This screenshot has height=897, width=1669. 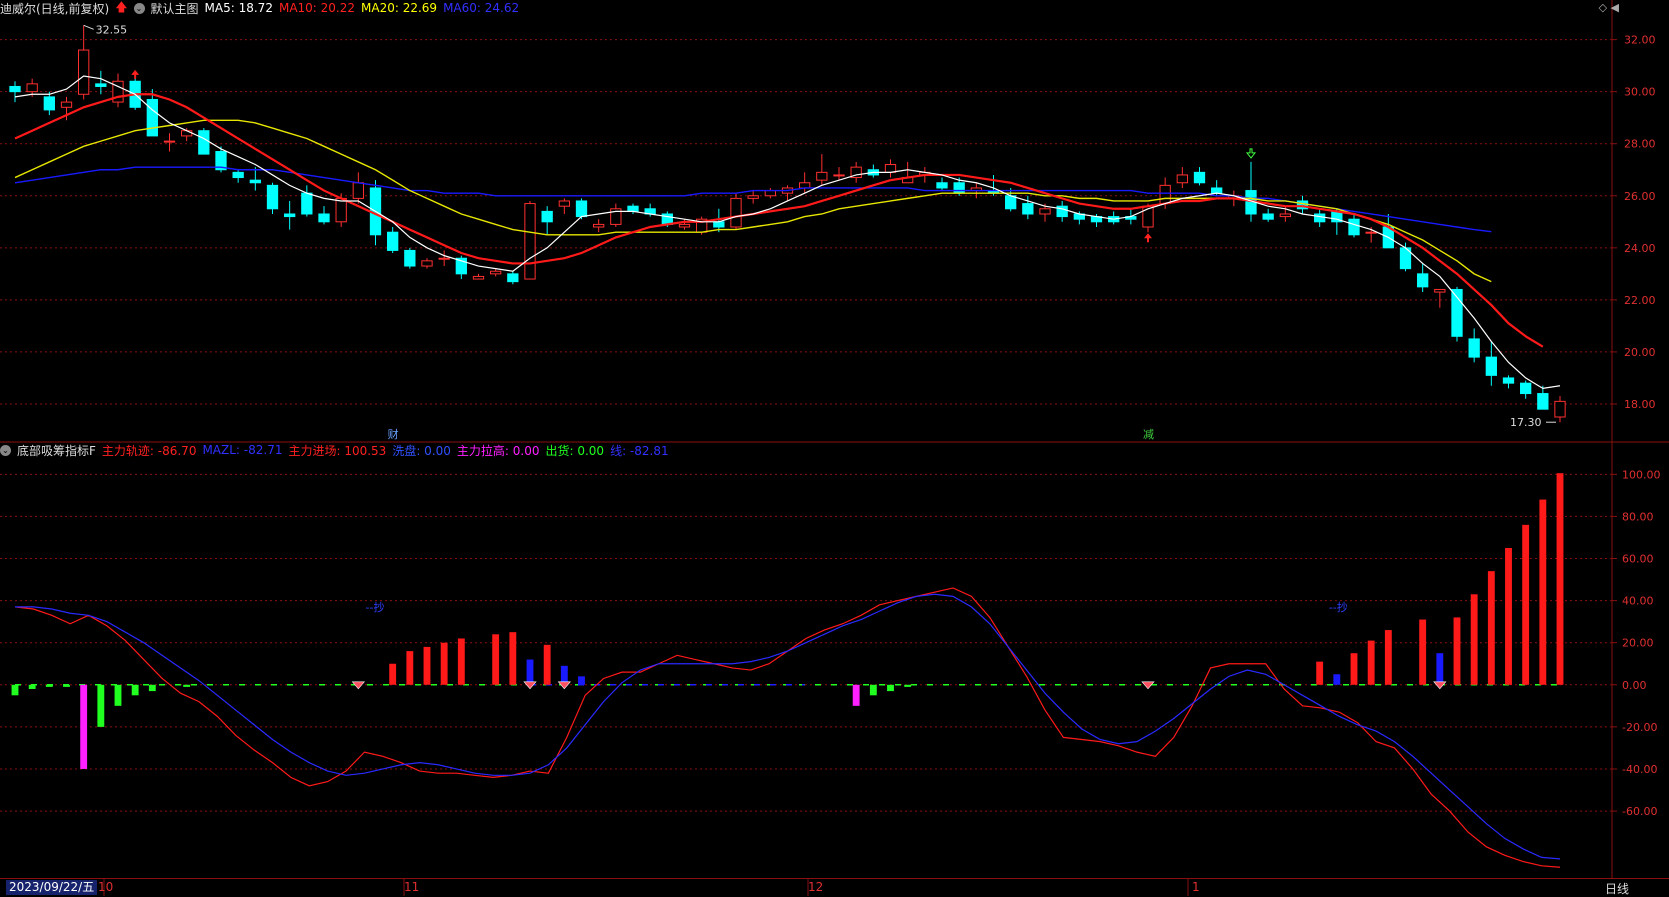 What do you see at coordinates (1640, 144) in the screenshot?
I see `price-tick-label: 28.00` at bounding box center [1640, 144].